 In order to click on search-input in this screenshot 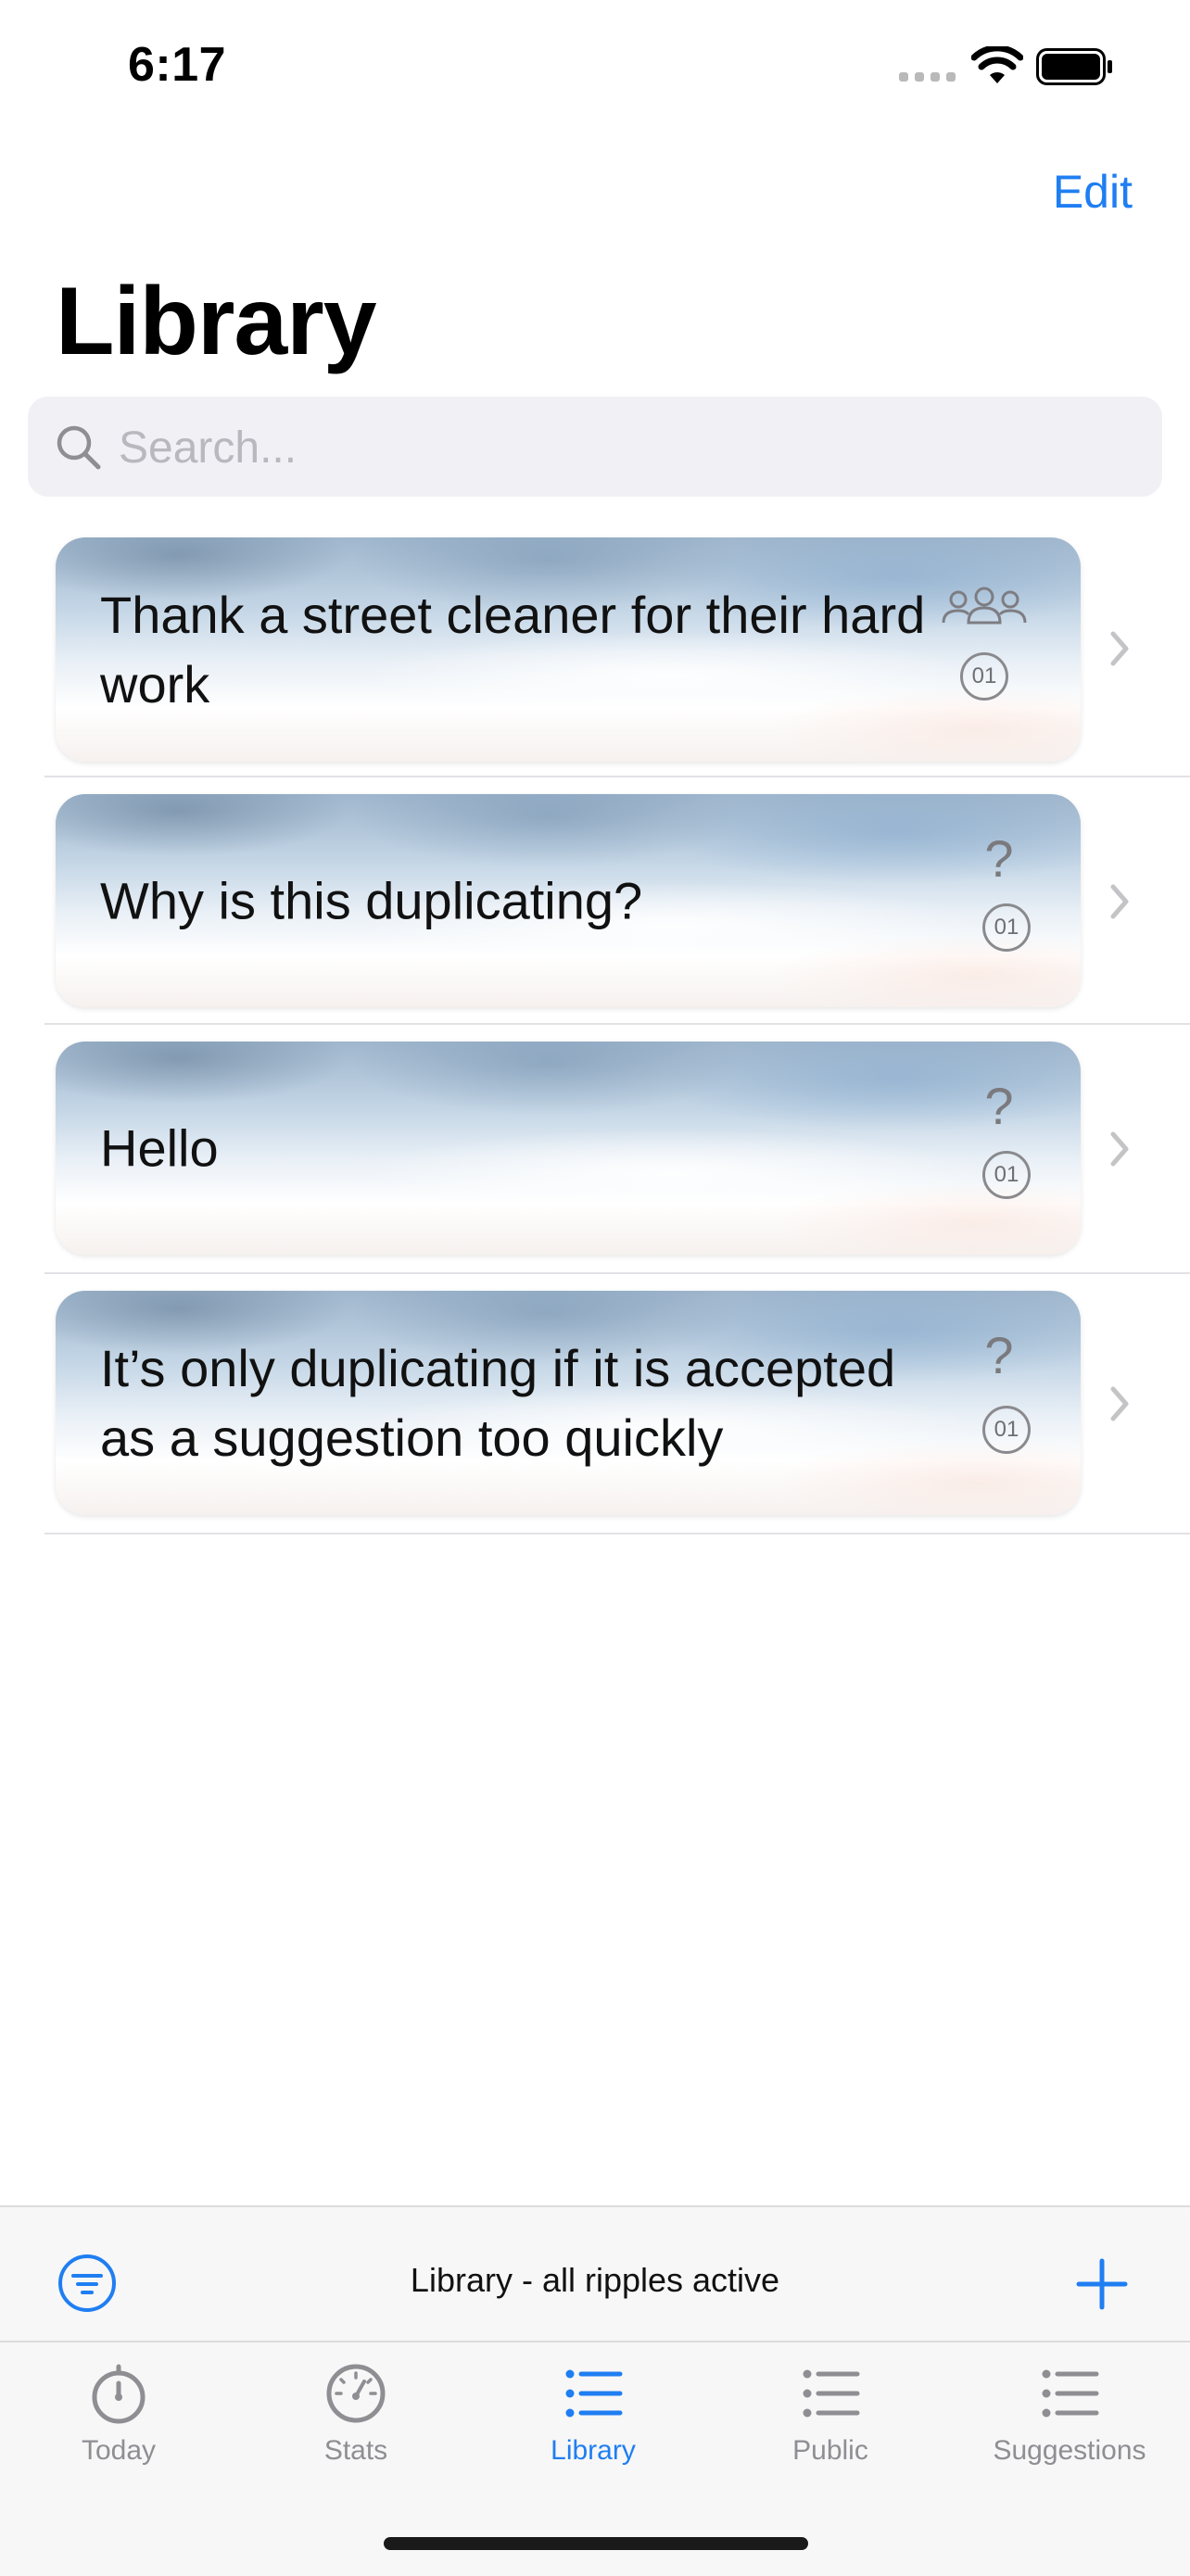, I will do `click(628, 447)`.